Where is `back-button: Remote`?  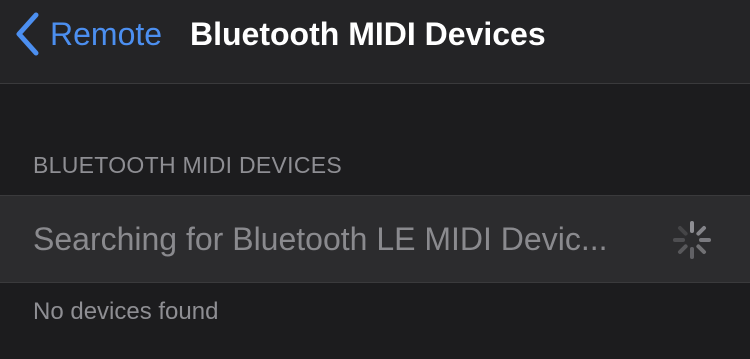 back-button: Remote is located at coordinates (88, 34).